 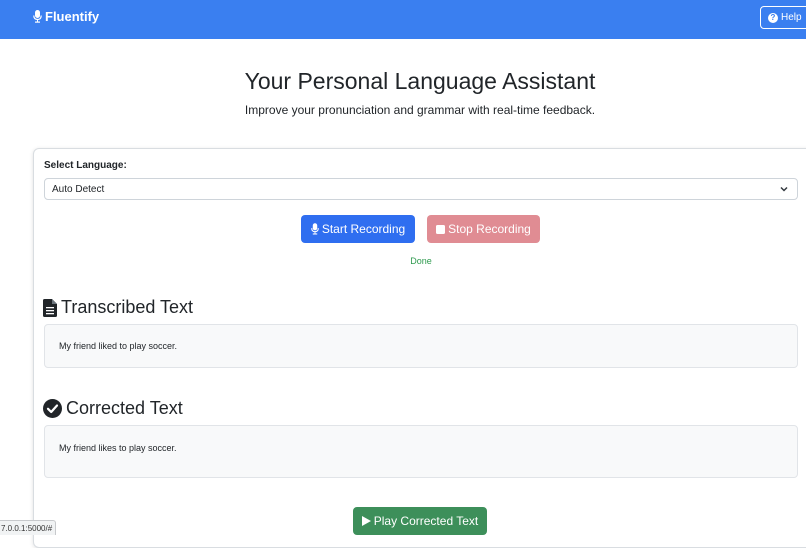 What do you see at coordinates (773, 17) in the screenshot?
I see `question-circle-icon: ?` at bounding box center [773, 17].